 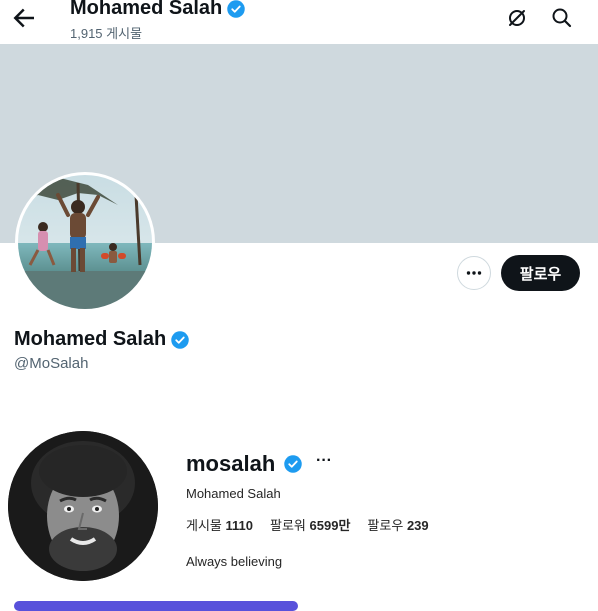 I want to click on instagram-following-stat: 팔로우 239, so click(x=397, y=524).